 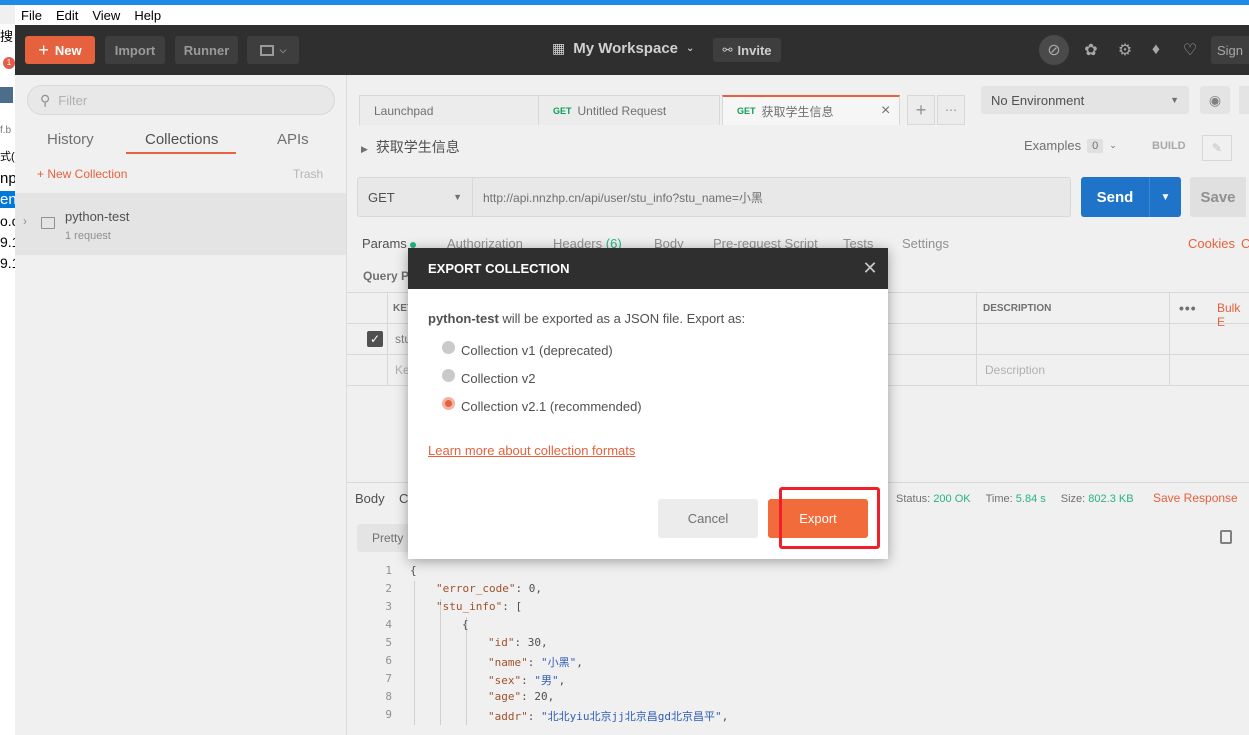 I want to click on radio-label: Collection v2, so click(x=498, y=378).